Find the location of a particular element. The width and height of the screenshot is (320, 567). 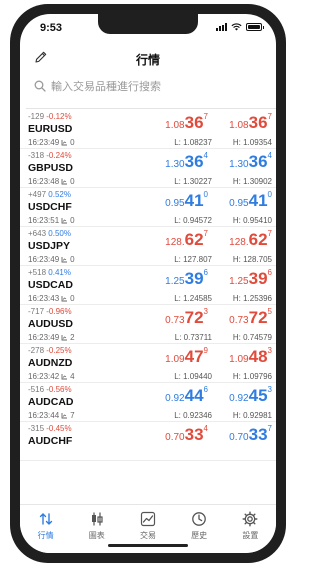

high-price: H: 1.30902 is located at coordinates (252, 181).